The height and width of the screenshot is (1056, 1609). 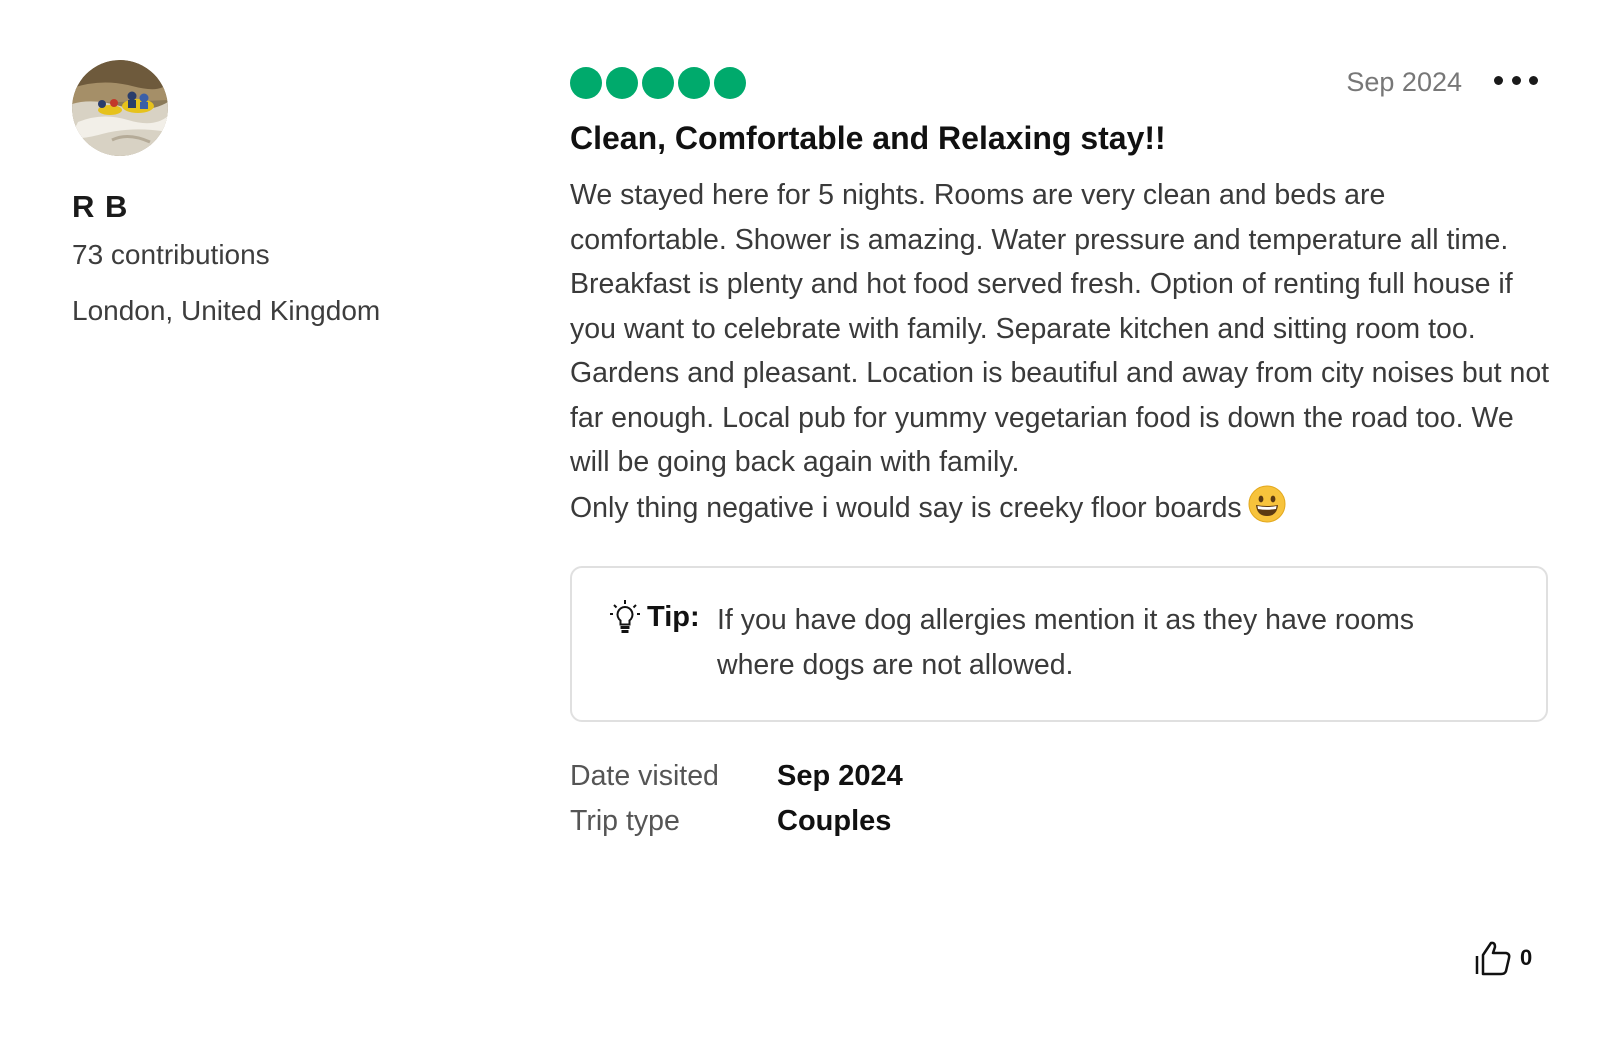 I want to click on avatar, so click(x=120, y=108).